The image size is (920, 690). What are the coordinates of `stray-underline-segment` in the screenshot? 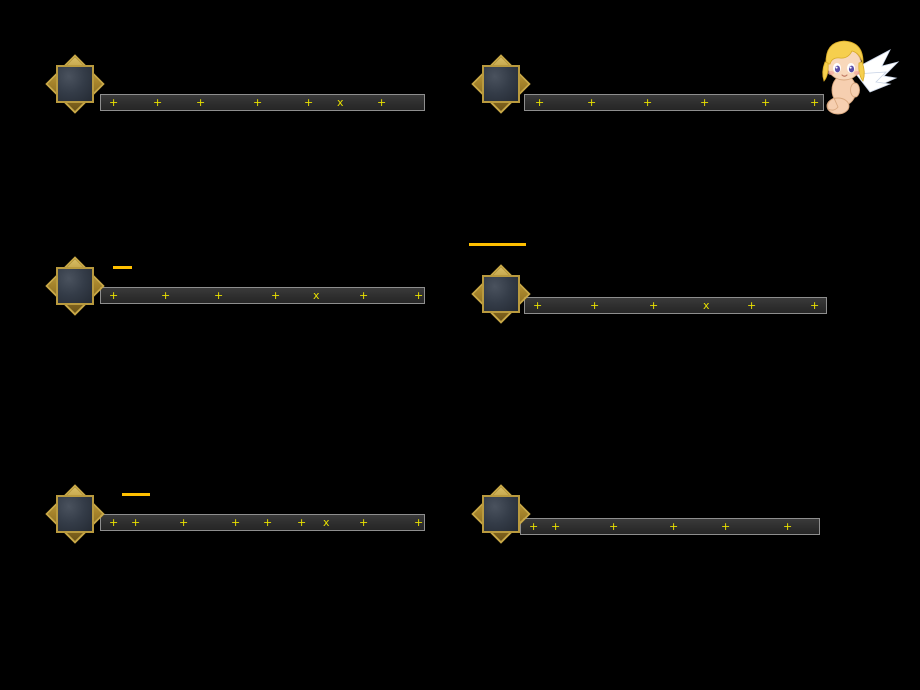 It's located at (497, 244).